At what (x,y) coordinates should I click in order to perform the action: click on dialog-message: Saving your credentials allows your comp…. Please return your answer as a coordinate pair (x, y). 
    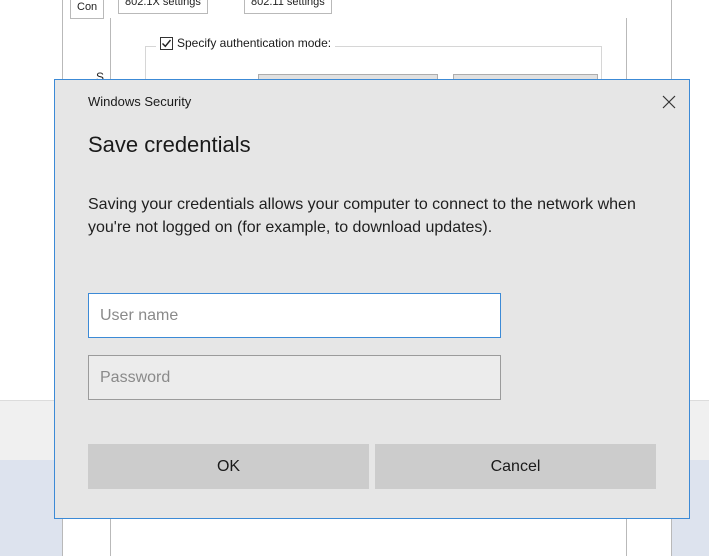
    Looking at the image, I should click on (362, 216).